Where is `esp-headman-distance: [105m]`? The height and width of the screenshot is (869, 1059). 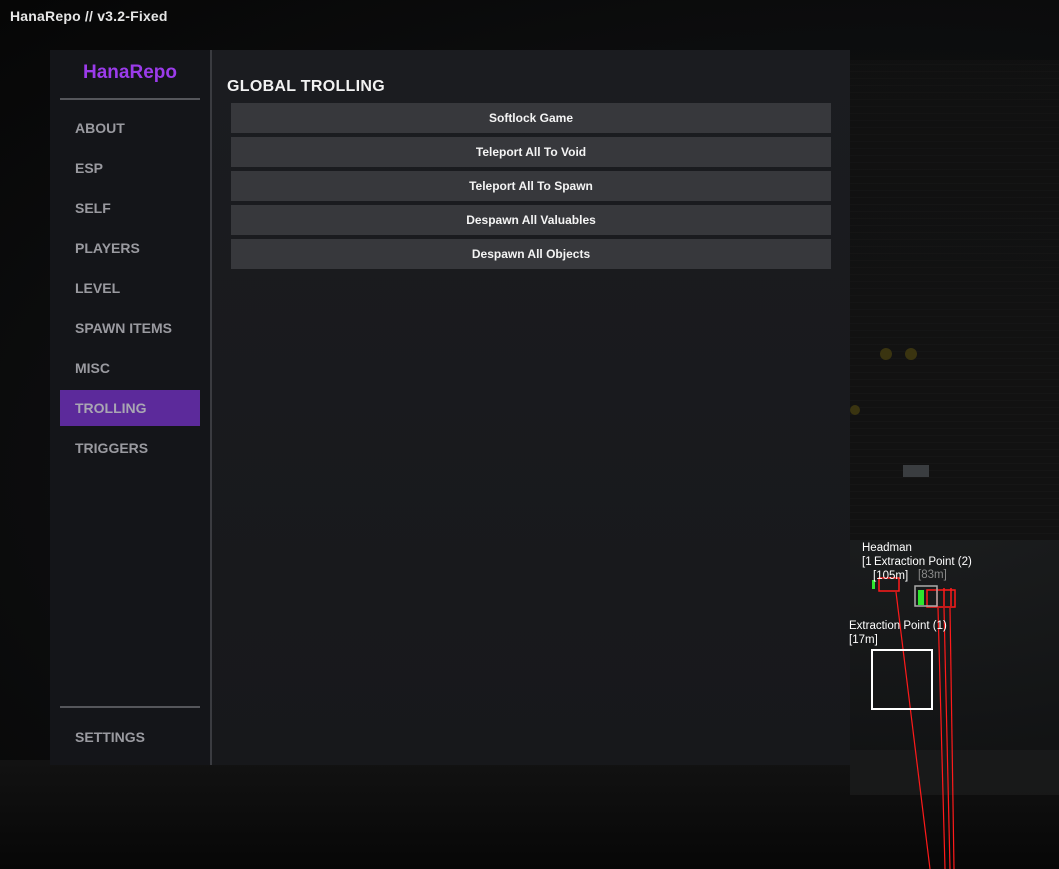
esp-headman-distance: [105m] is located at coordinates (891, 576).